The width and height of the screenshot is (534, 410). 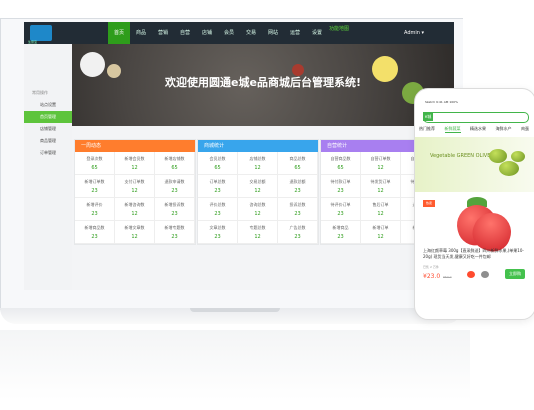 What do you see at coordinates (217, 204) in the screenshot?
I see `stat-label: 评价总数` at bounding box center [217, 204].